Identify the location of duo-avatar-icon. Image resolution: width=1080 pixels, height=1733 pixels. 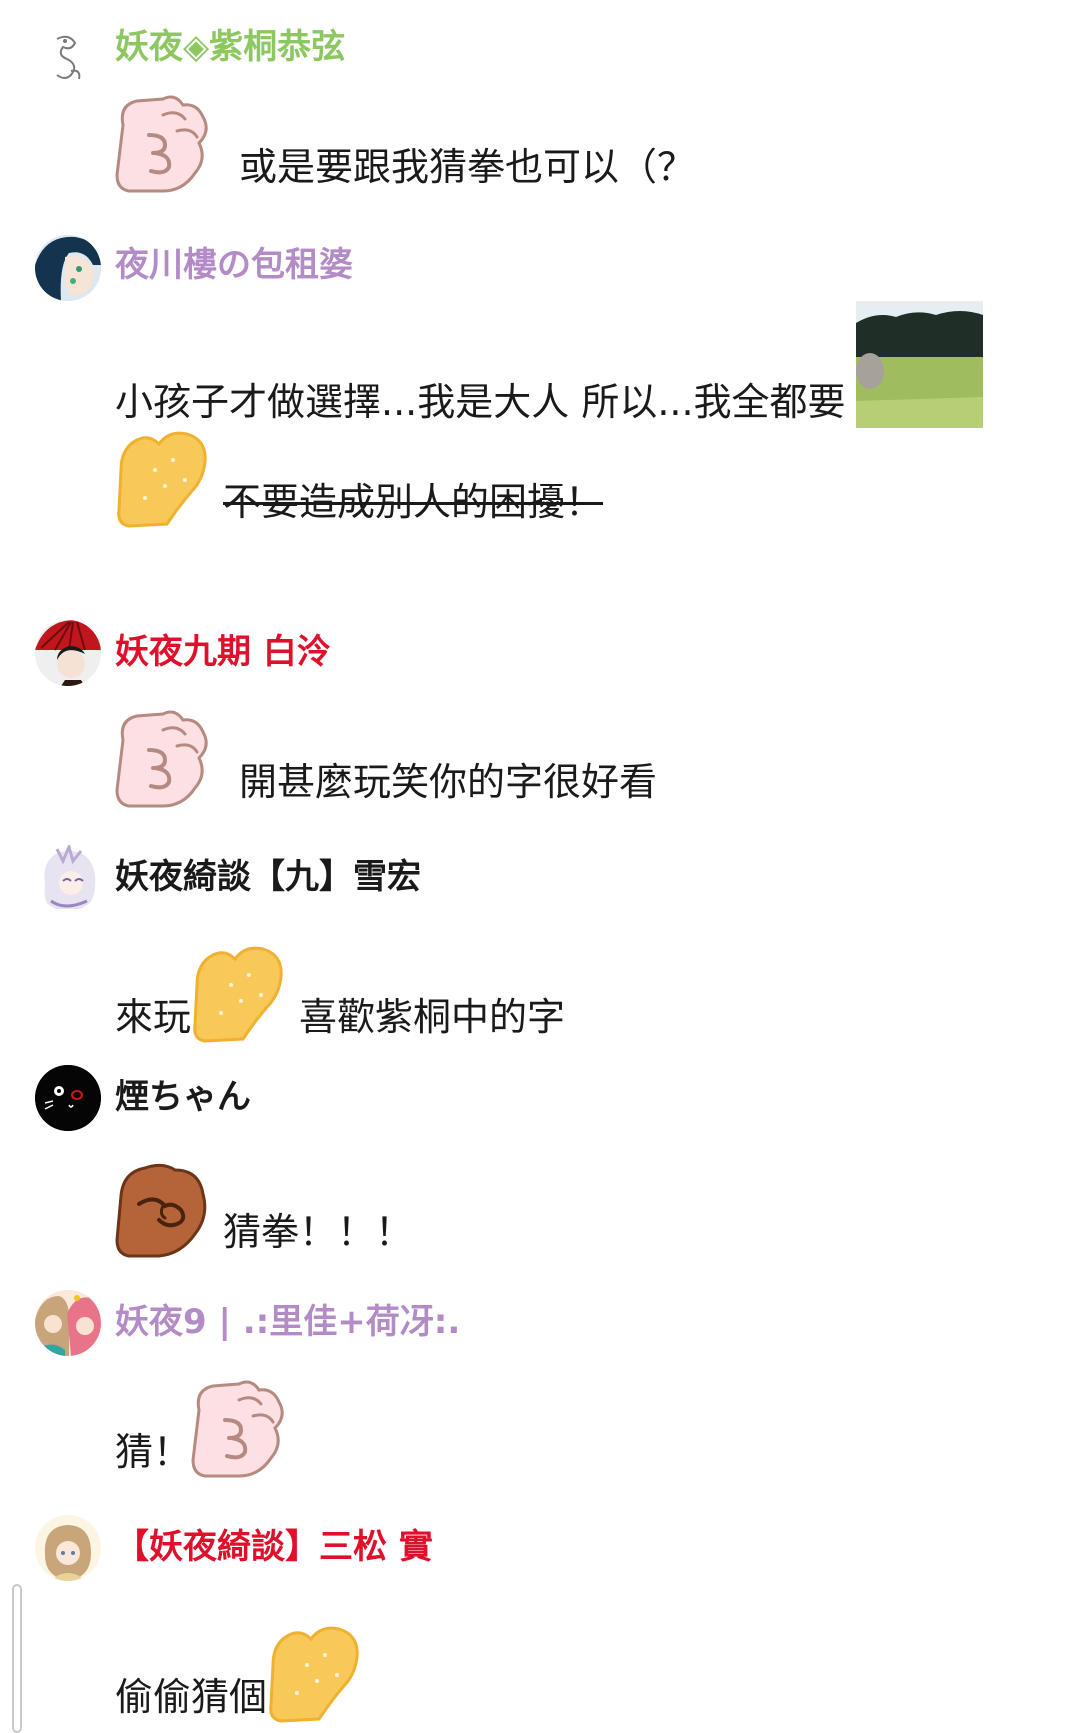
(68, 1323).